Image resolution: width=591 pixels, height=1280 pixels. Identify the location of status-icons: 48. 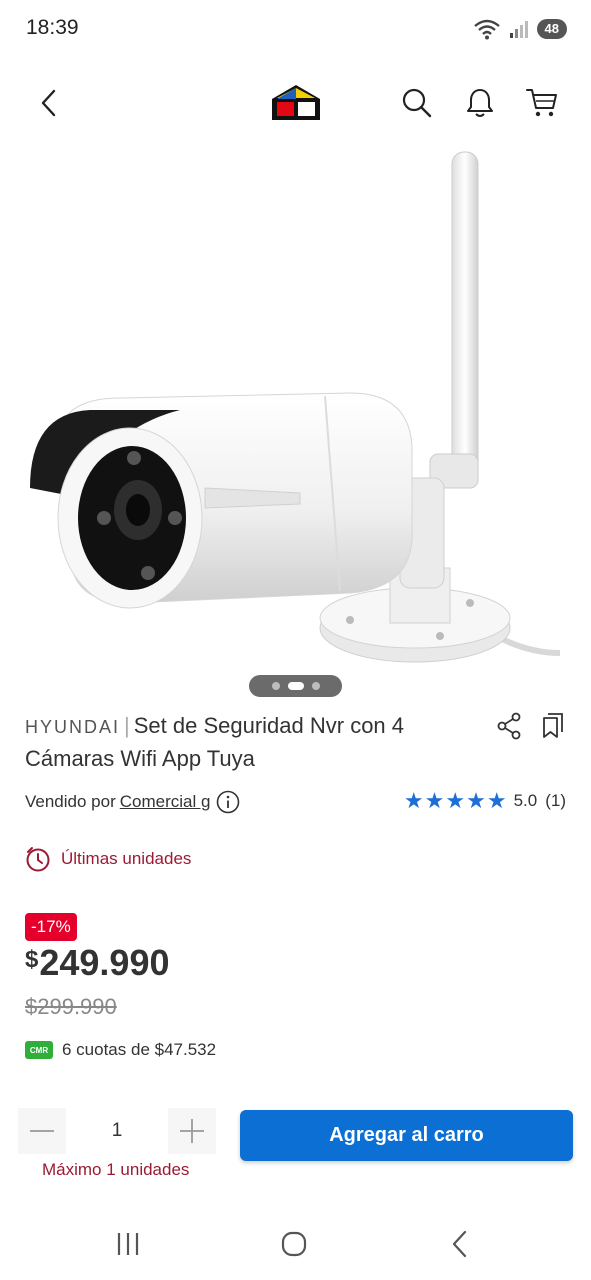
(520, 29).